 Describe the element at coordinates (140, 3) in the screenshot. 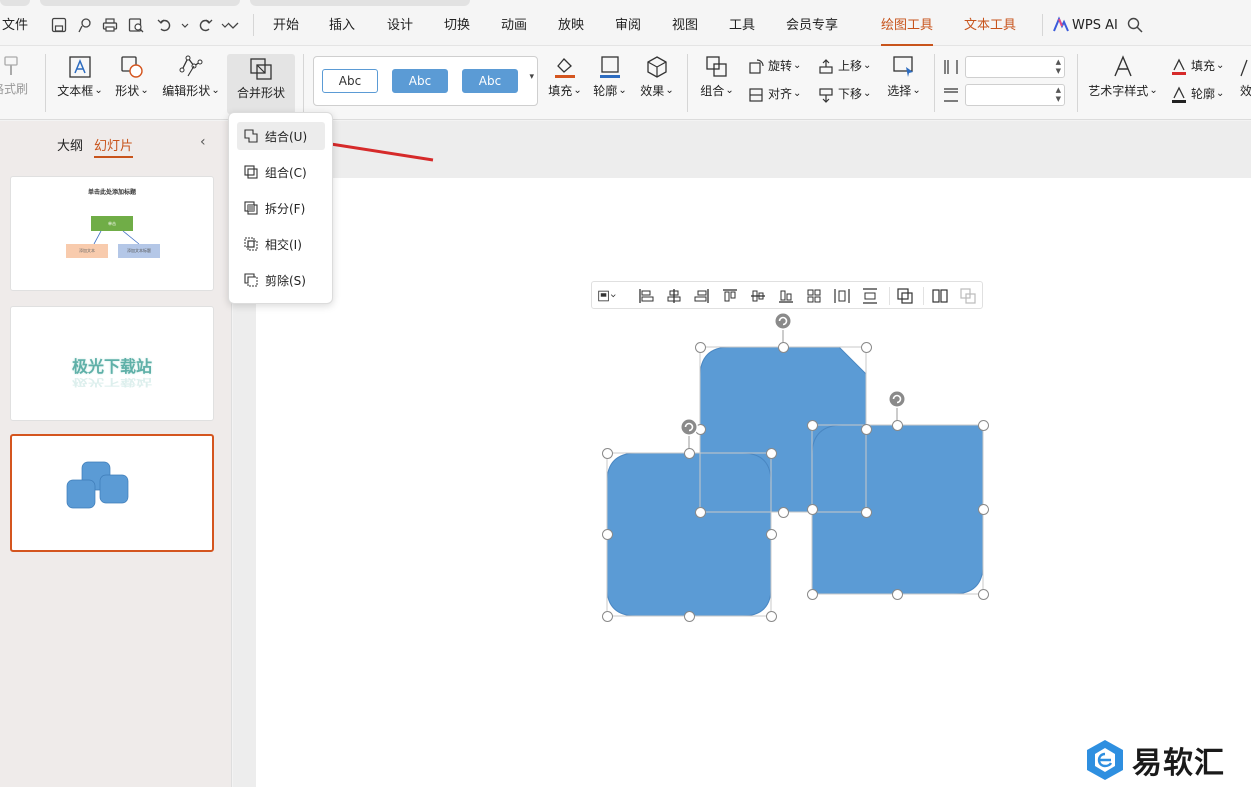

I see `tab-stub` at that location.